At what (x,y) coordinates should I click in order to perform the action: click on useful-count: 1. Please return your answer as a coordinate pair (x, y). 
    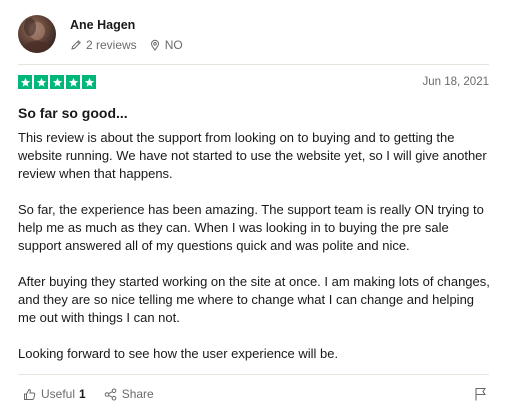
    Looking at the image, I should click on (82, 394).